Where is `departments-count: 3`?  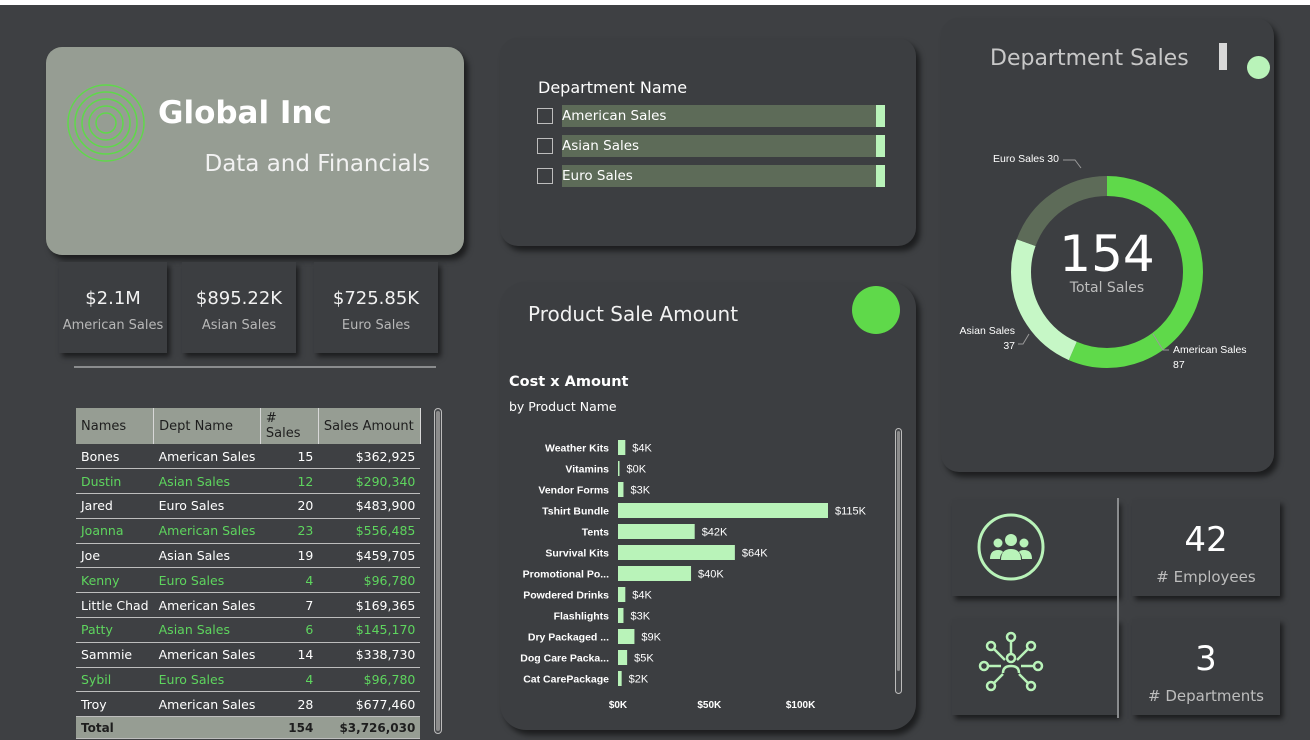 departments-count: 3 is located at coordinates (1206, 659).